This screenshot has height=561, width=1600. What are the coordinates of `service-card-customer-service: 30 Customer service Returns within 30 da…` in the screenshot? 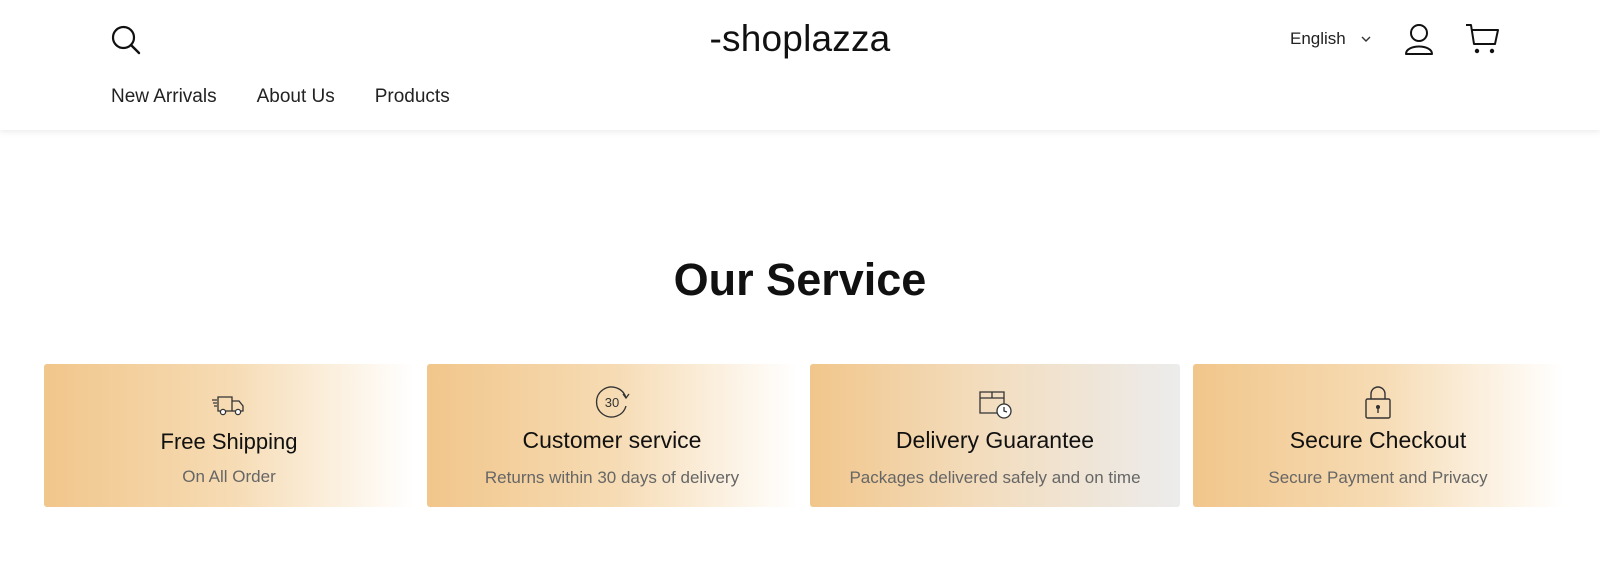 It's located at (612, 435).